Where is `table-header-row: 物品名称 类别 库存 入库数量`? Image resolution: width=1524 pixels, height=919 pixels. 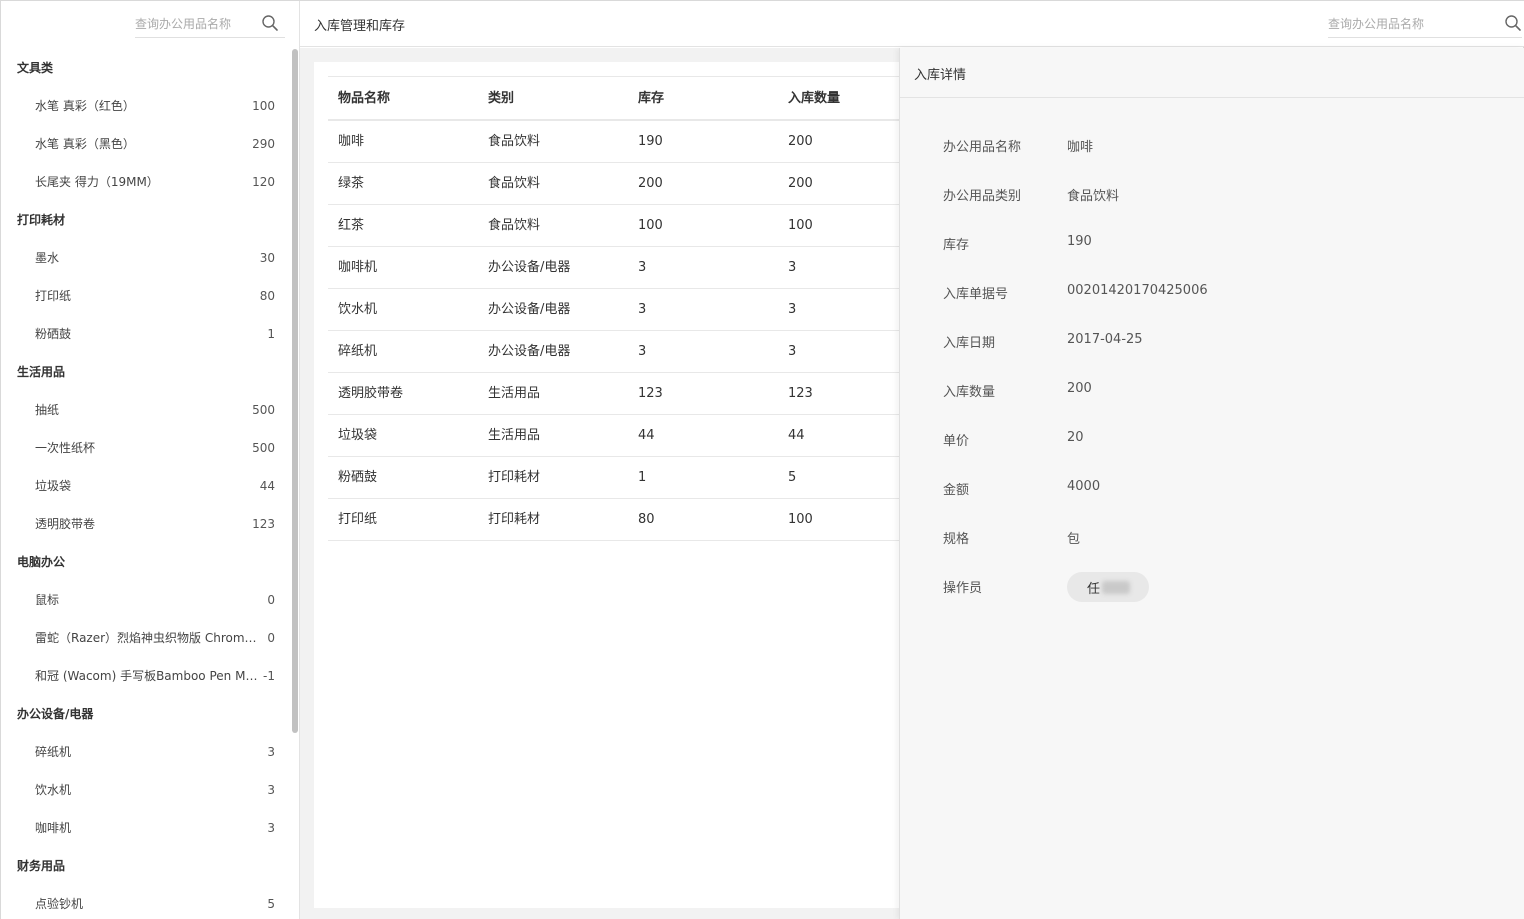
table-header-row: 物品名称 类别 库存 入库数量 is located at coordinates (621, 99).